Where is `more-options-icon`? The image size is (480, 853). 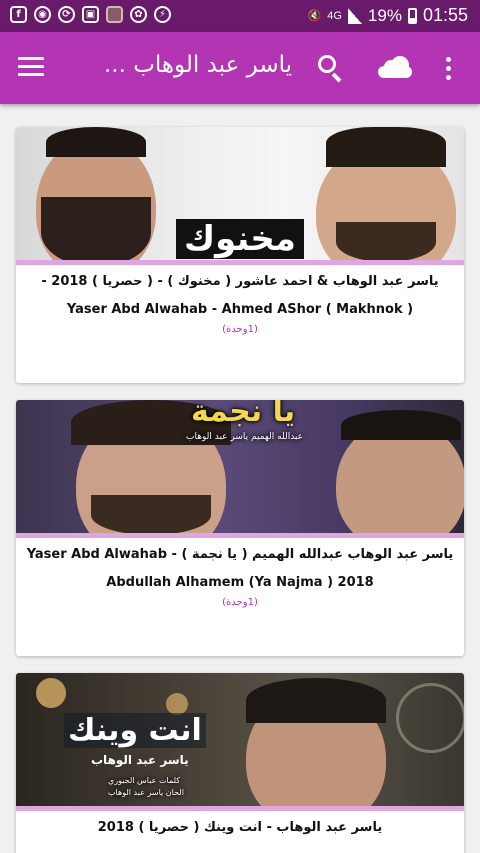 more-options-icon is located at coordinates (449, 69).